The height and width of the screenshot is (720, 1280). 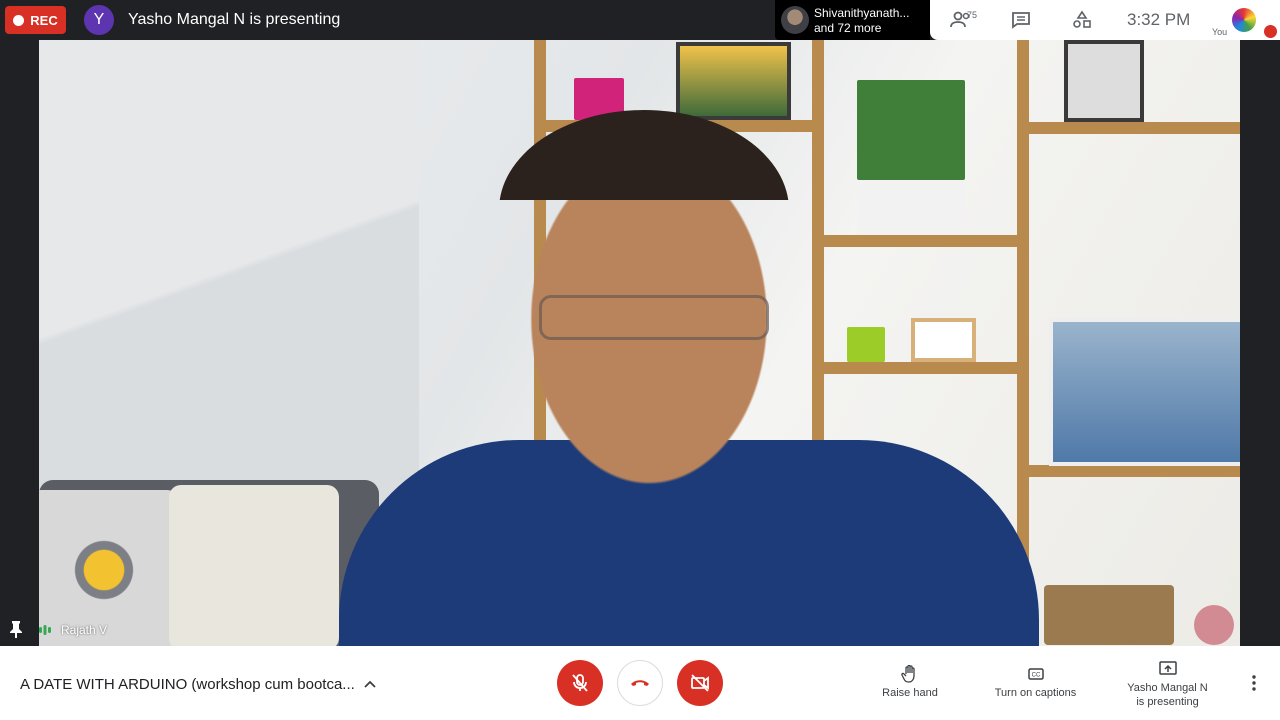 I want to click on pin-icon, so click(x=16, y=629).